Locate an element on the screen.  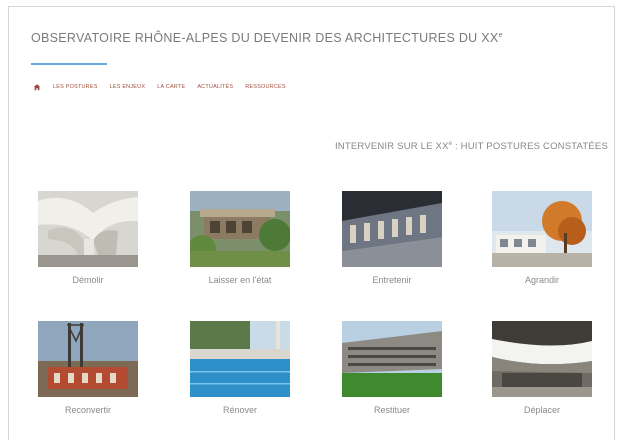
posture-label: Agrandir is located at coordinates (542, 280).